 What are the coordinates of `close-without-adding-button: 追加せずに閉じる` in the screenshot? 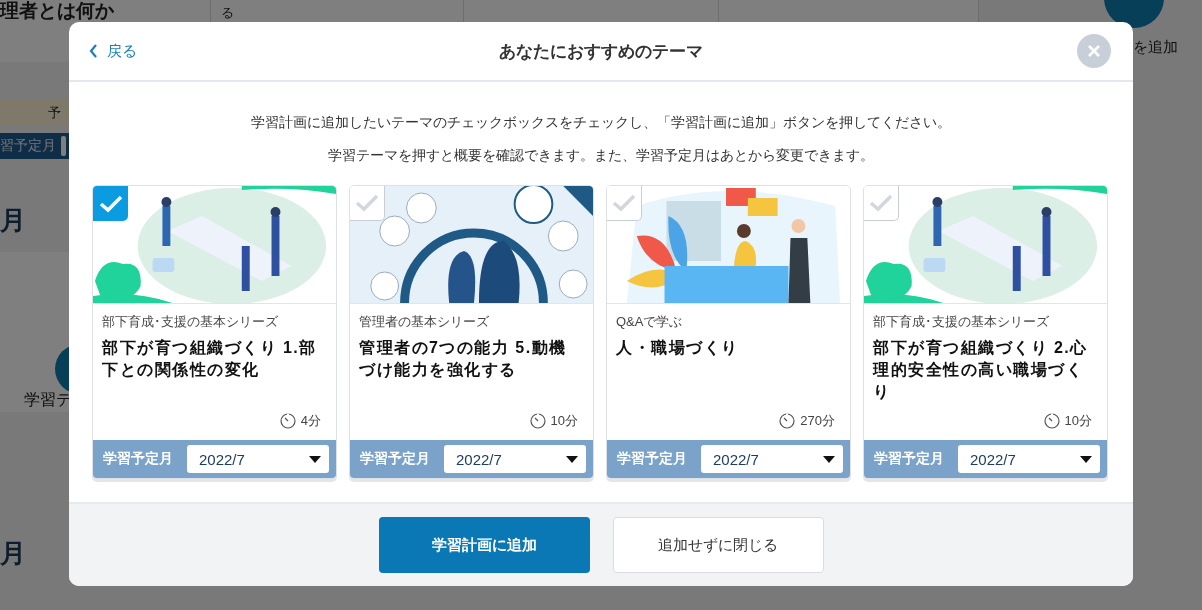 It's located at (718, 545).